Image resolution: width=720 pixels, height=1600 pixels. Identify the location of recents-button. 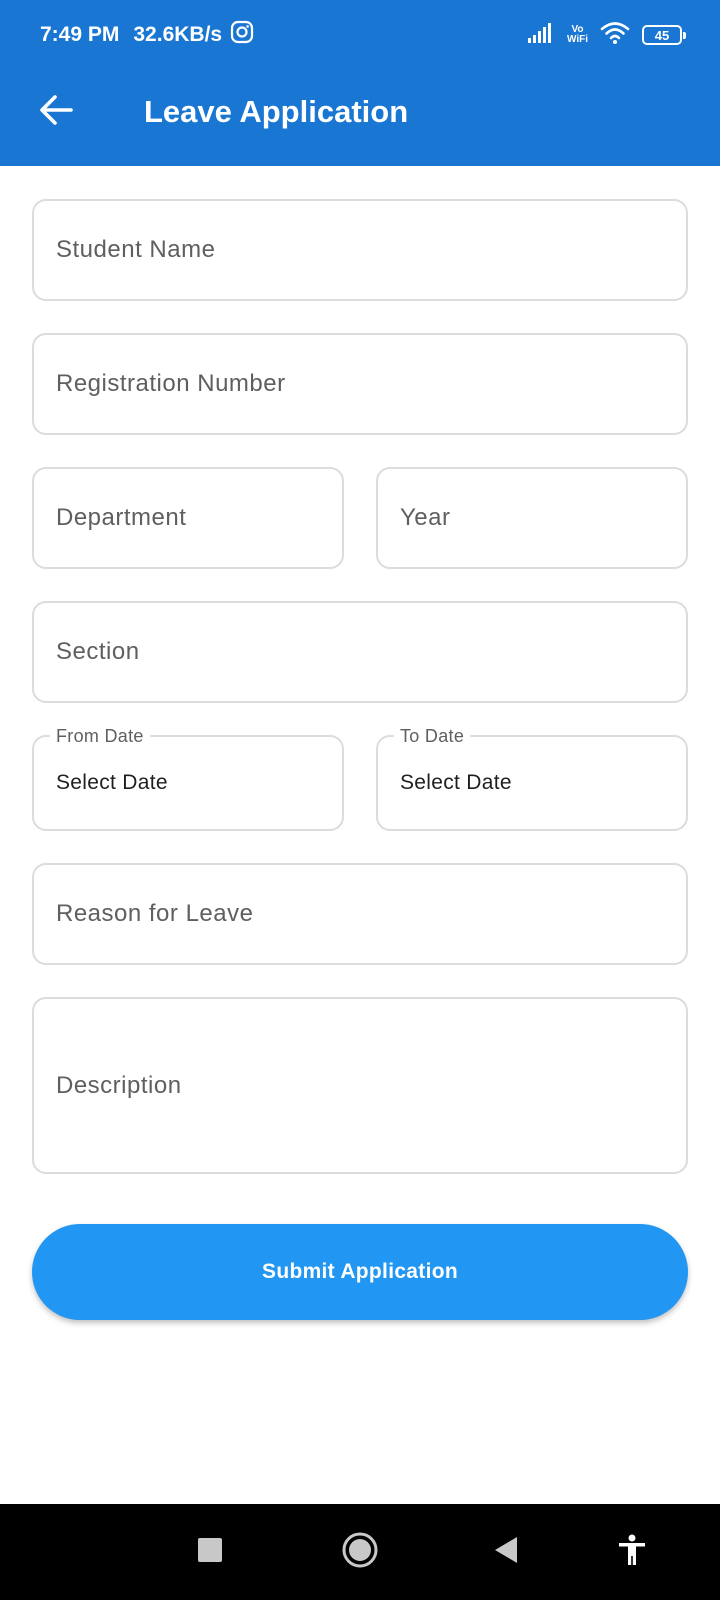
(210, 1552).